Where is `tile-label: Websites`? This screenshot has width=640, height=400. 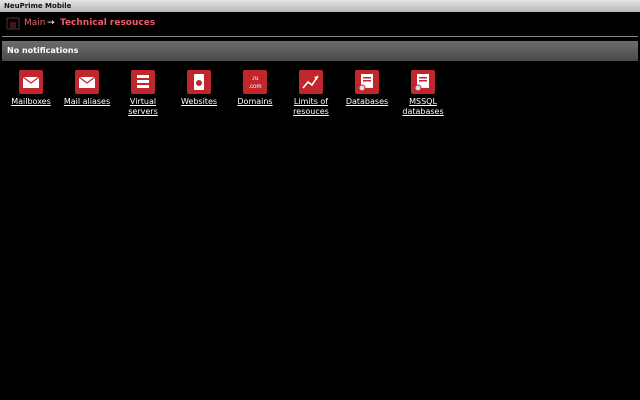
tile-label: Websites is located at coordinates (199, 101).